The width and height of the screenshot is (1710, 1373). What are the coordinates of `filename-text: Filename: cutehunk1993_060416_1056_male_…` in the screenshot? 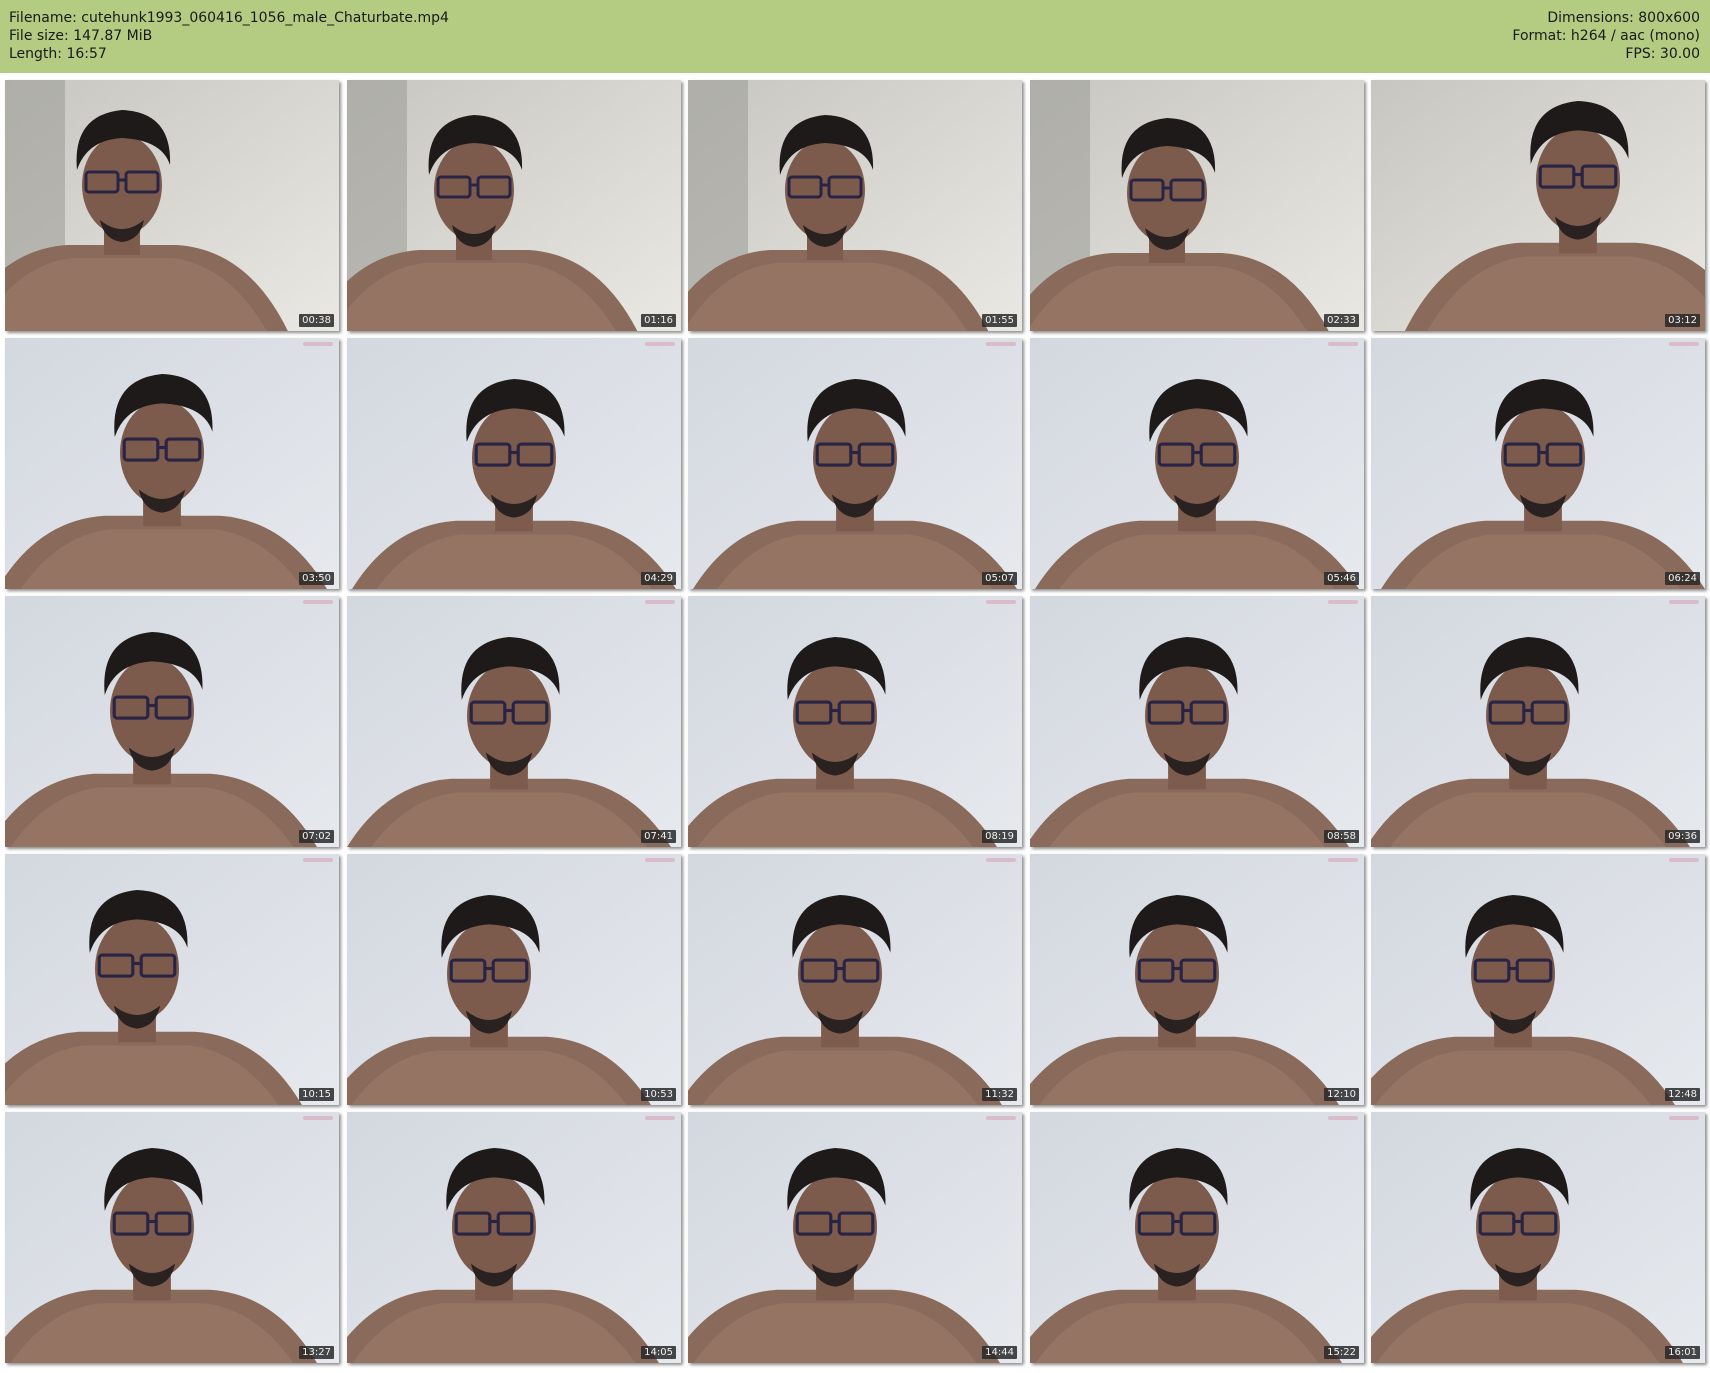 It's located at (229, 18).